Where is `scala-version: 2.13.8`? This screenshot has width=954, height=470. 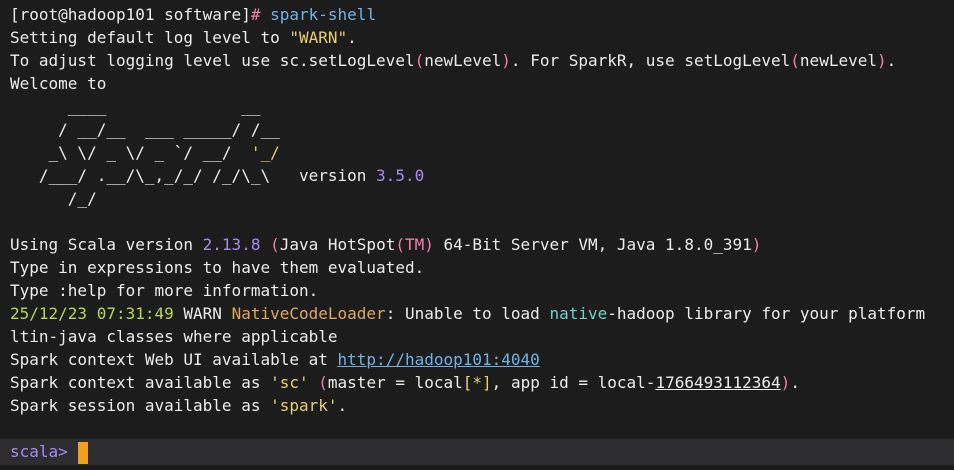 scala-version: 2.13.8 is located at coordinates (231, 244).